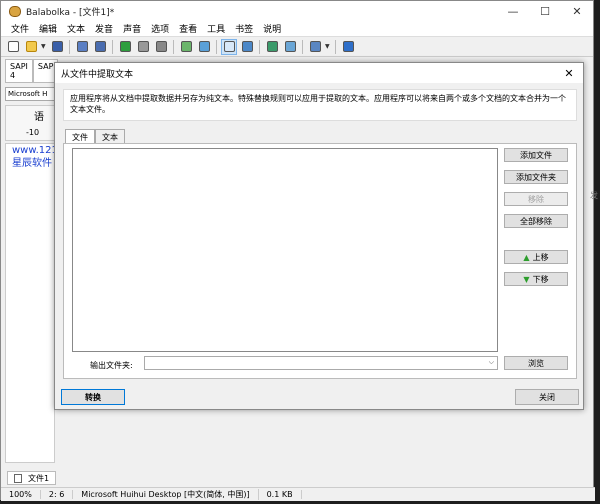 Image resolution: width=600 pixels, height=504 pixels. I want to click on remove-all-button: 全部移除, so click(536, 221).